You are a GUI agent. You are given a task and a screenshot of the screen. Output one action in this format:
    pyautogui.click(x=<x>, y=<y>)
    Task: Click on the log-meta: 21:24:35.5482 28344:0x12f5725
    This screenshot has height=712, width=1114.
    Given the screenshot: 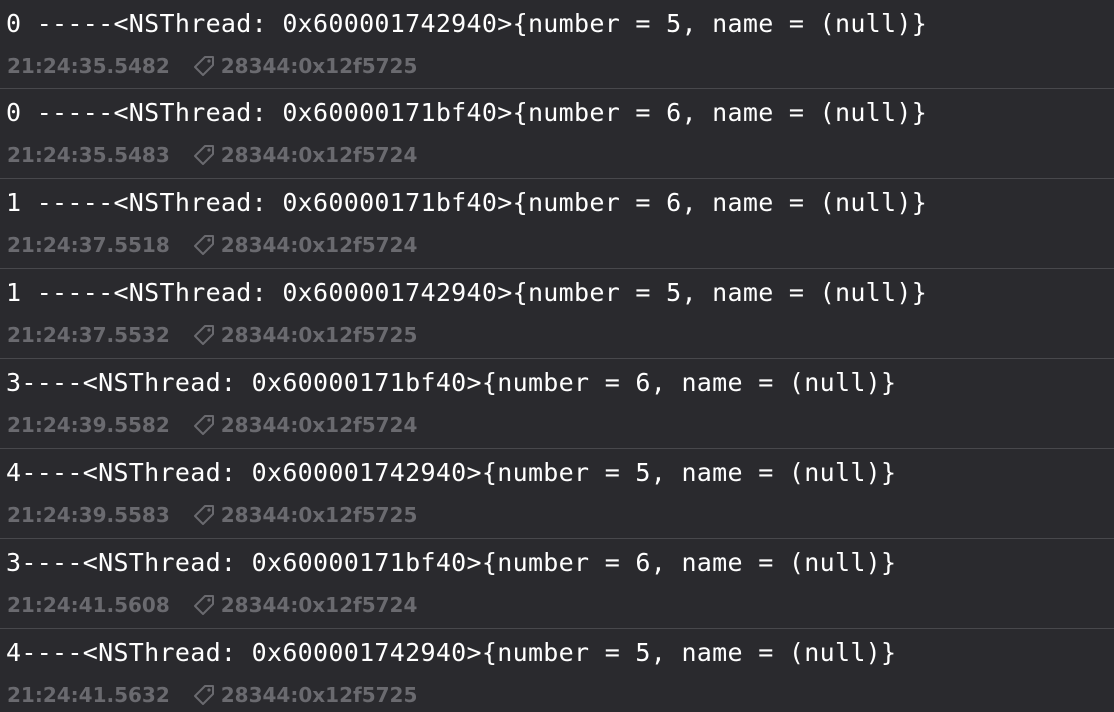 What is the action you would take?
    pyautogui.click(x=212, y=66)
    